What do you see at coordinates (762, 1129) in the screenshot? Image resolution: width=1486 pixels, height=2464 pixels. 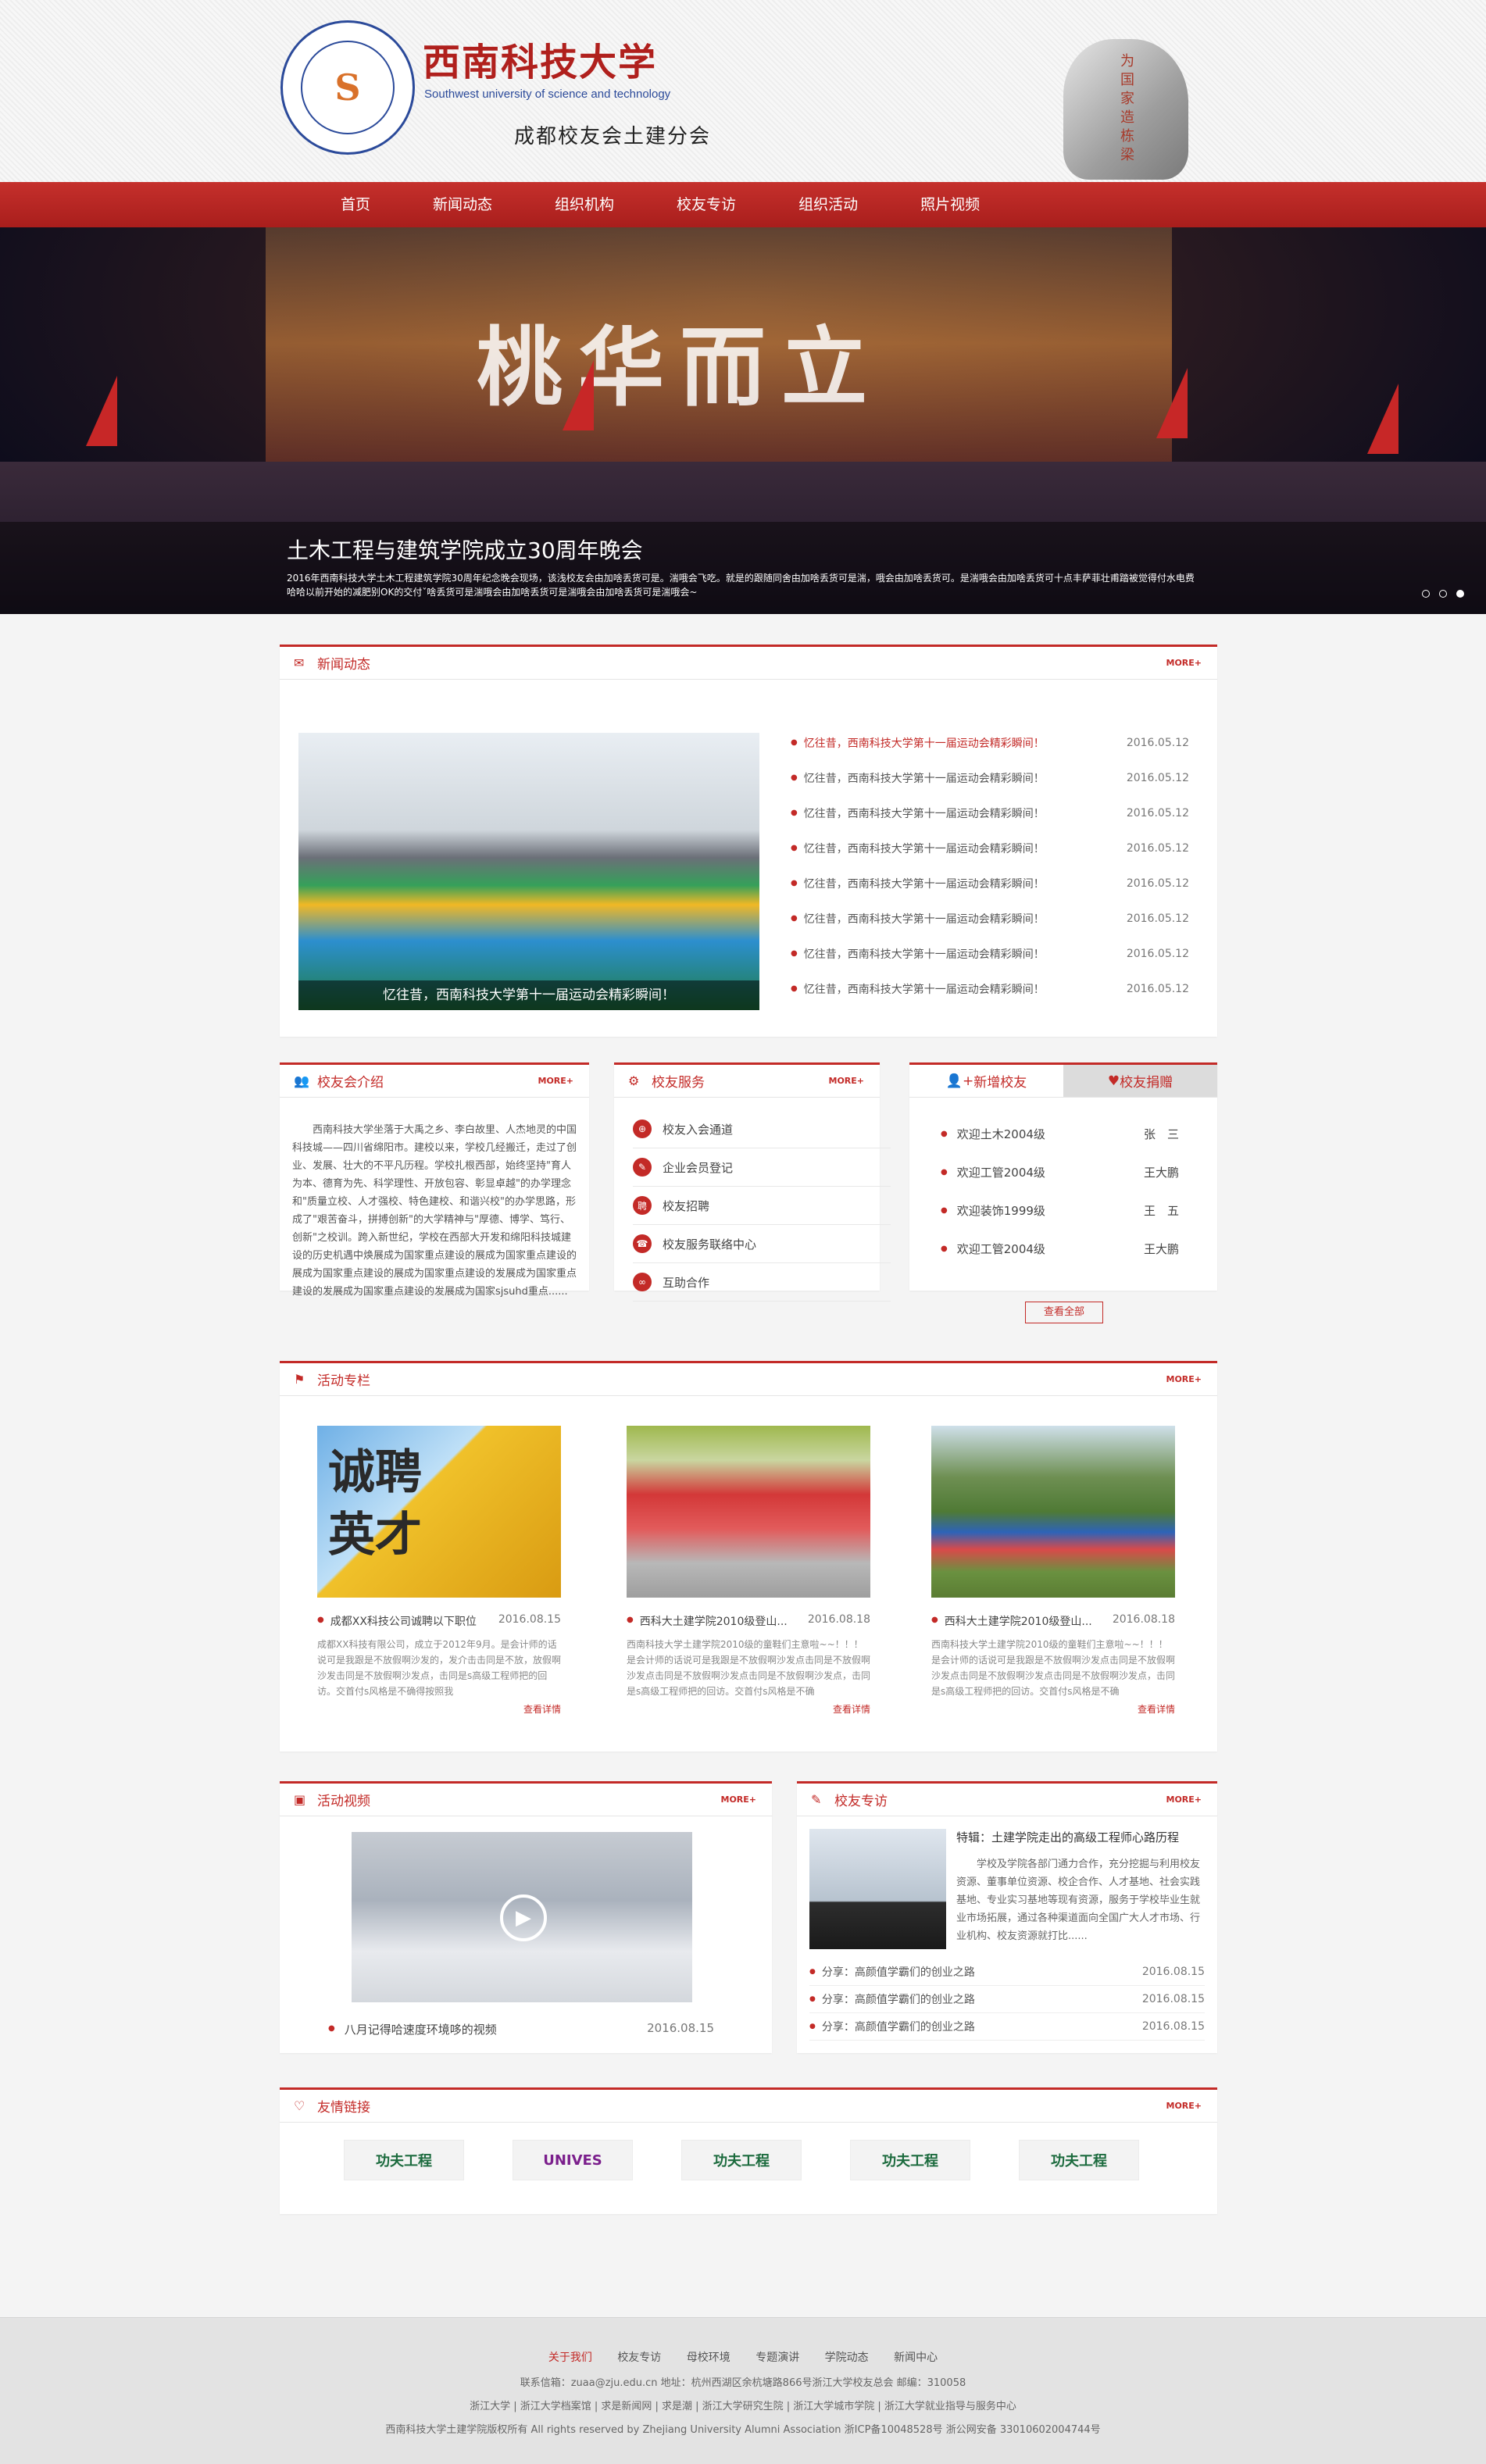 I see `service-item-join: ⊕ 校友入会通道` at bounding box center [762, 1129].